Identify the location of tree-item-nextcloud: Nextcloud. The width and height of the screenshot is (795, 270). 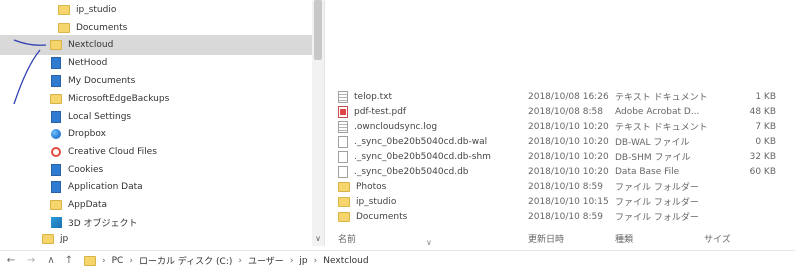
(156, 45).